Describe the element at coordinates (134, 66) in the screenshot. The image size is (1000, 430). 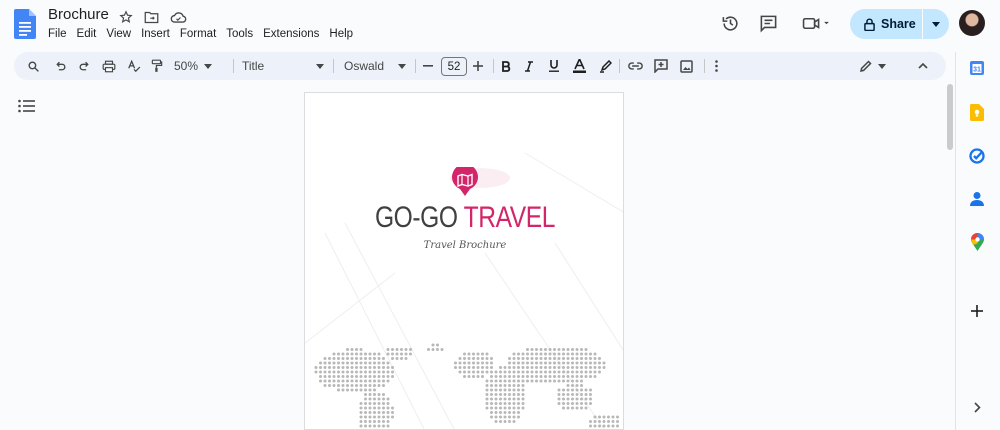
I see `spelling-grammar-icon` at that location.